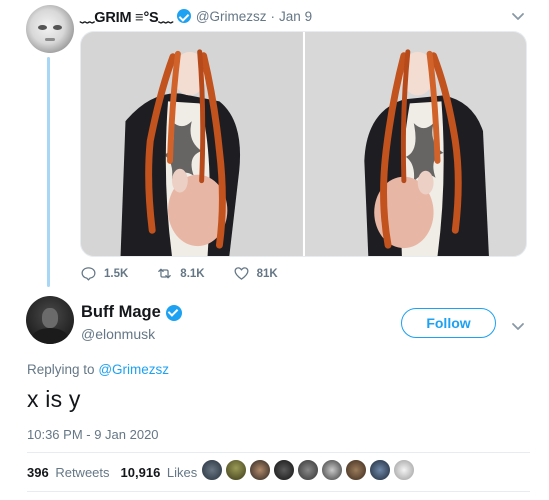 The image size is (549, 500). I want to click on parent-handle: @Grimezsz, so click(231, 16).